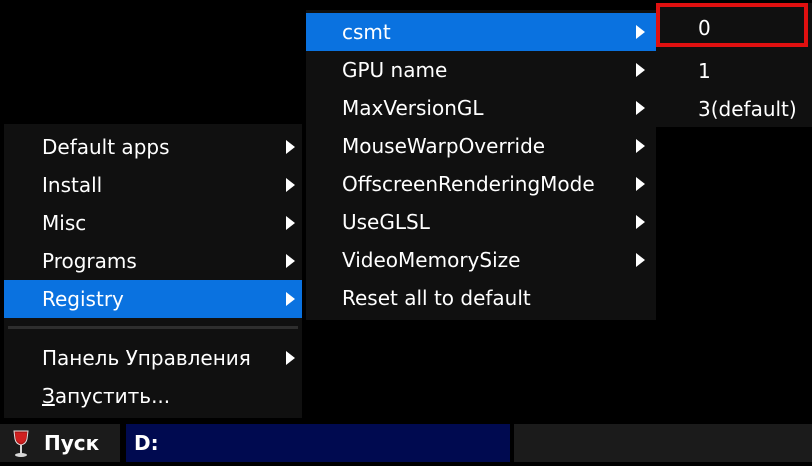 The width and height of the screenshot is (812, 466). What do you see at coordinates (481, 70) in the screenshot?
I see `menu-item-gpu-name: GPU name` at bounding box center [481, 70].